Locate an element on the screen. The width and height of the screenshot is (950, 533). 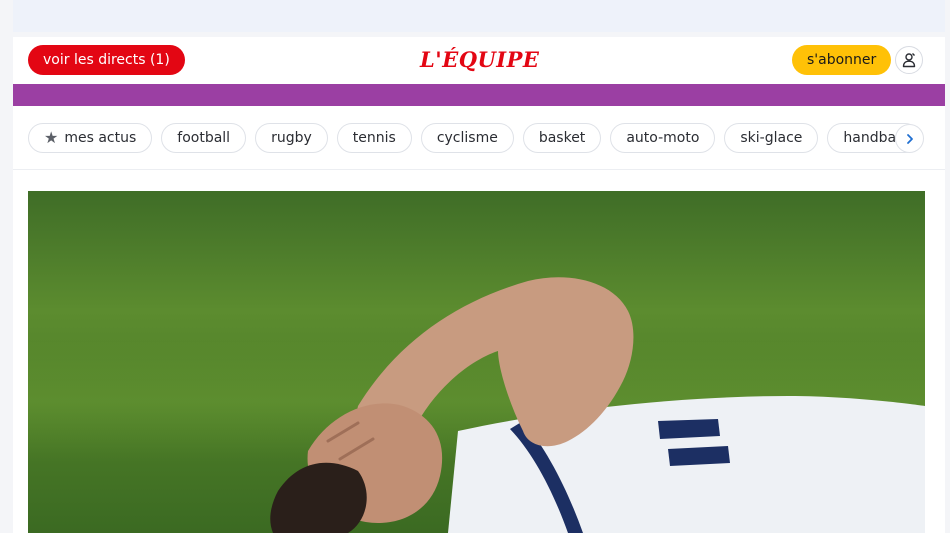
account-button is located at coordinates (909, 60).